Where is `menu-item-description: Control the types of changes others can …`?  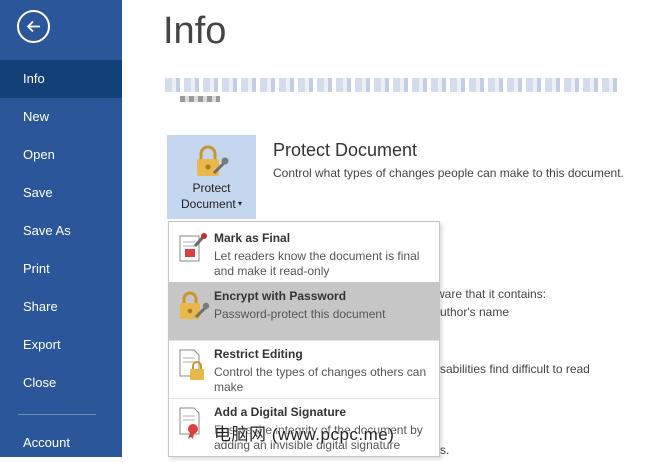 menu-item-description: Control the types of changes others can … is located at coordinates (320, 379).